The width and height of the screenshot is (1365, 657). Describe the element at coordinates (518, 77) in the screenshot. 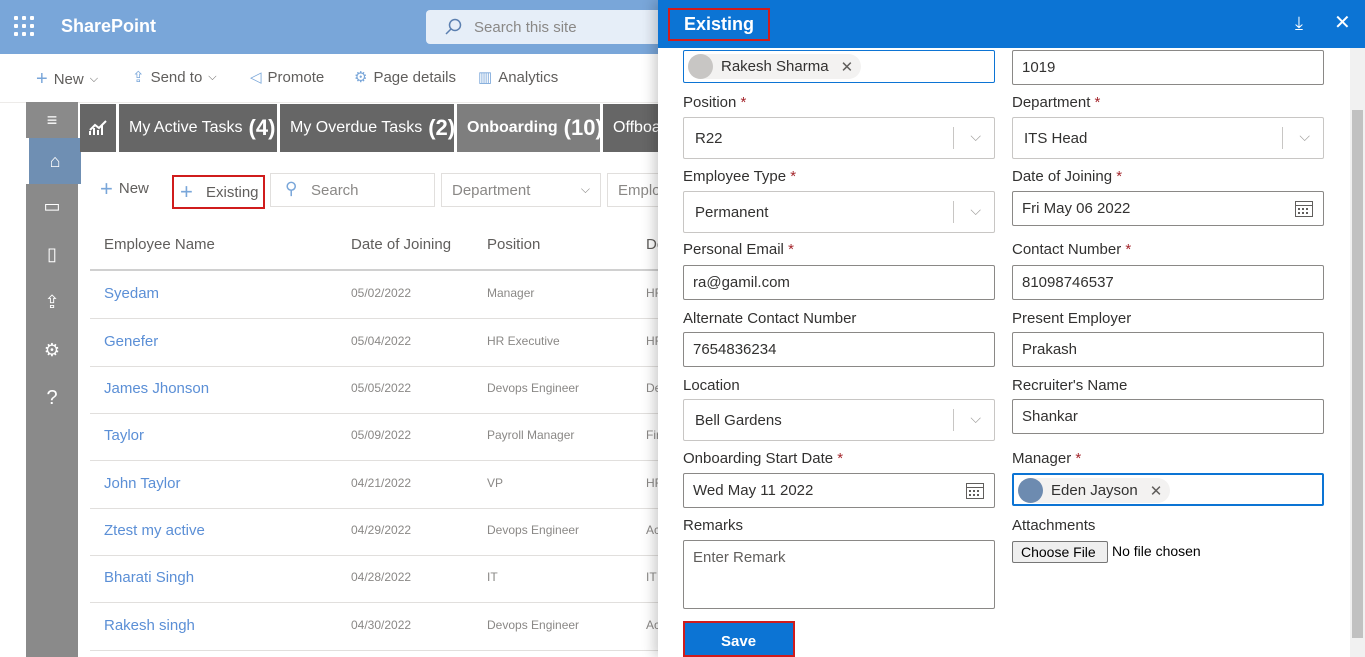

I see `analytics-button: ▥ Analytics` at that location.